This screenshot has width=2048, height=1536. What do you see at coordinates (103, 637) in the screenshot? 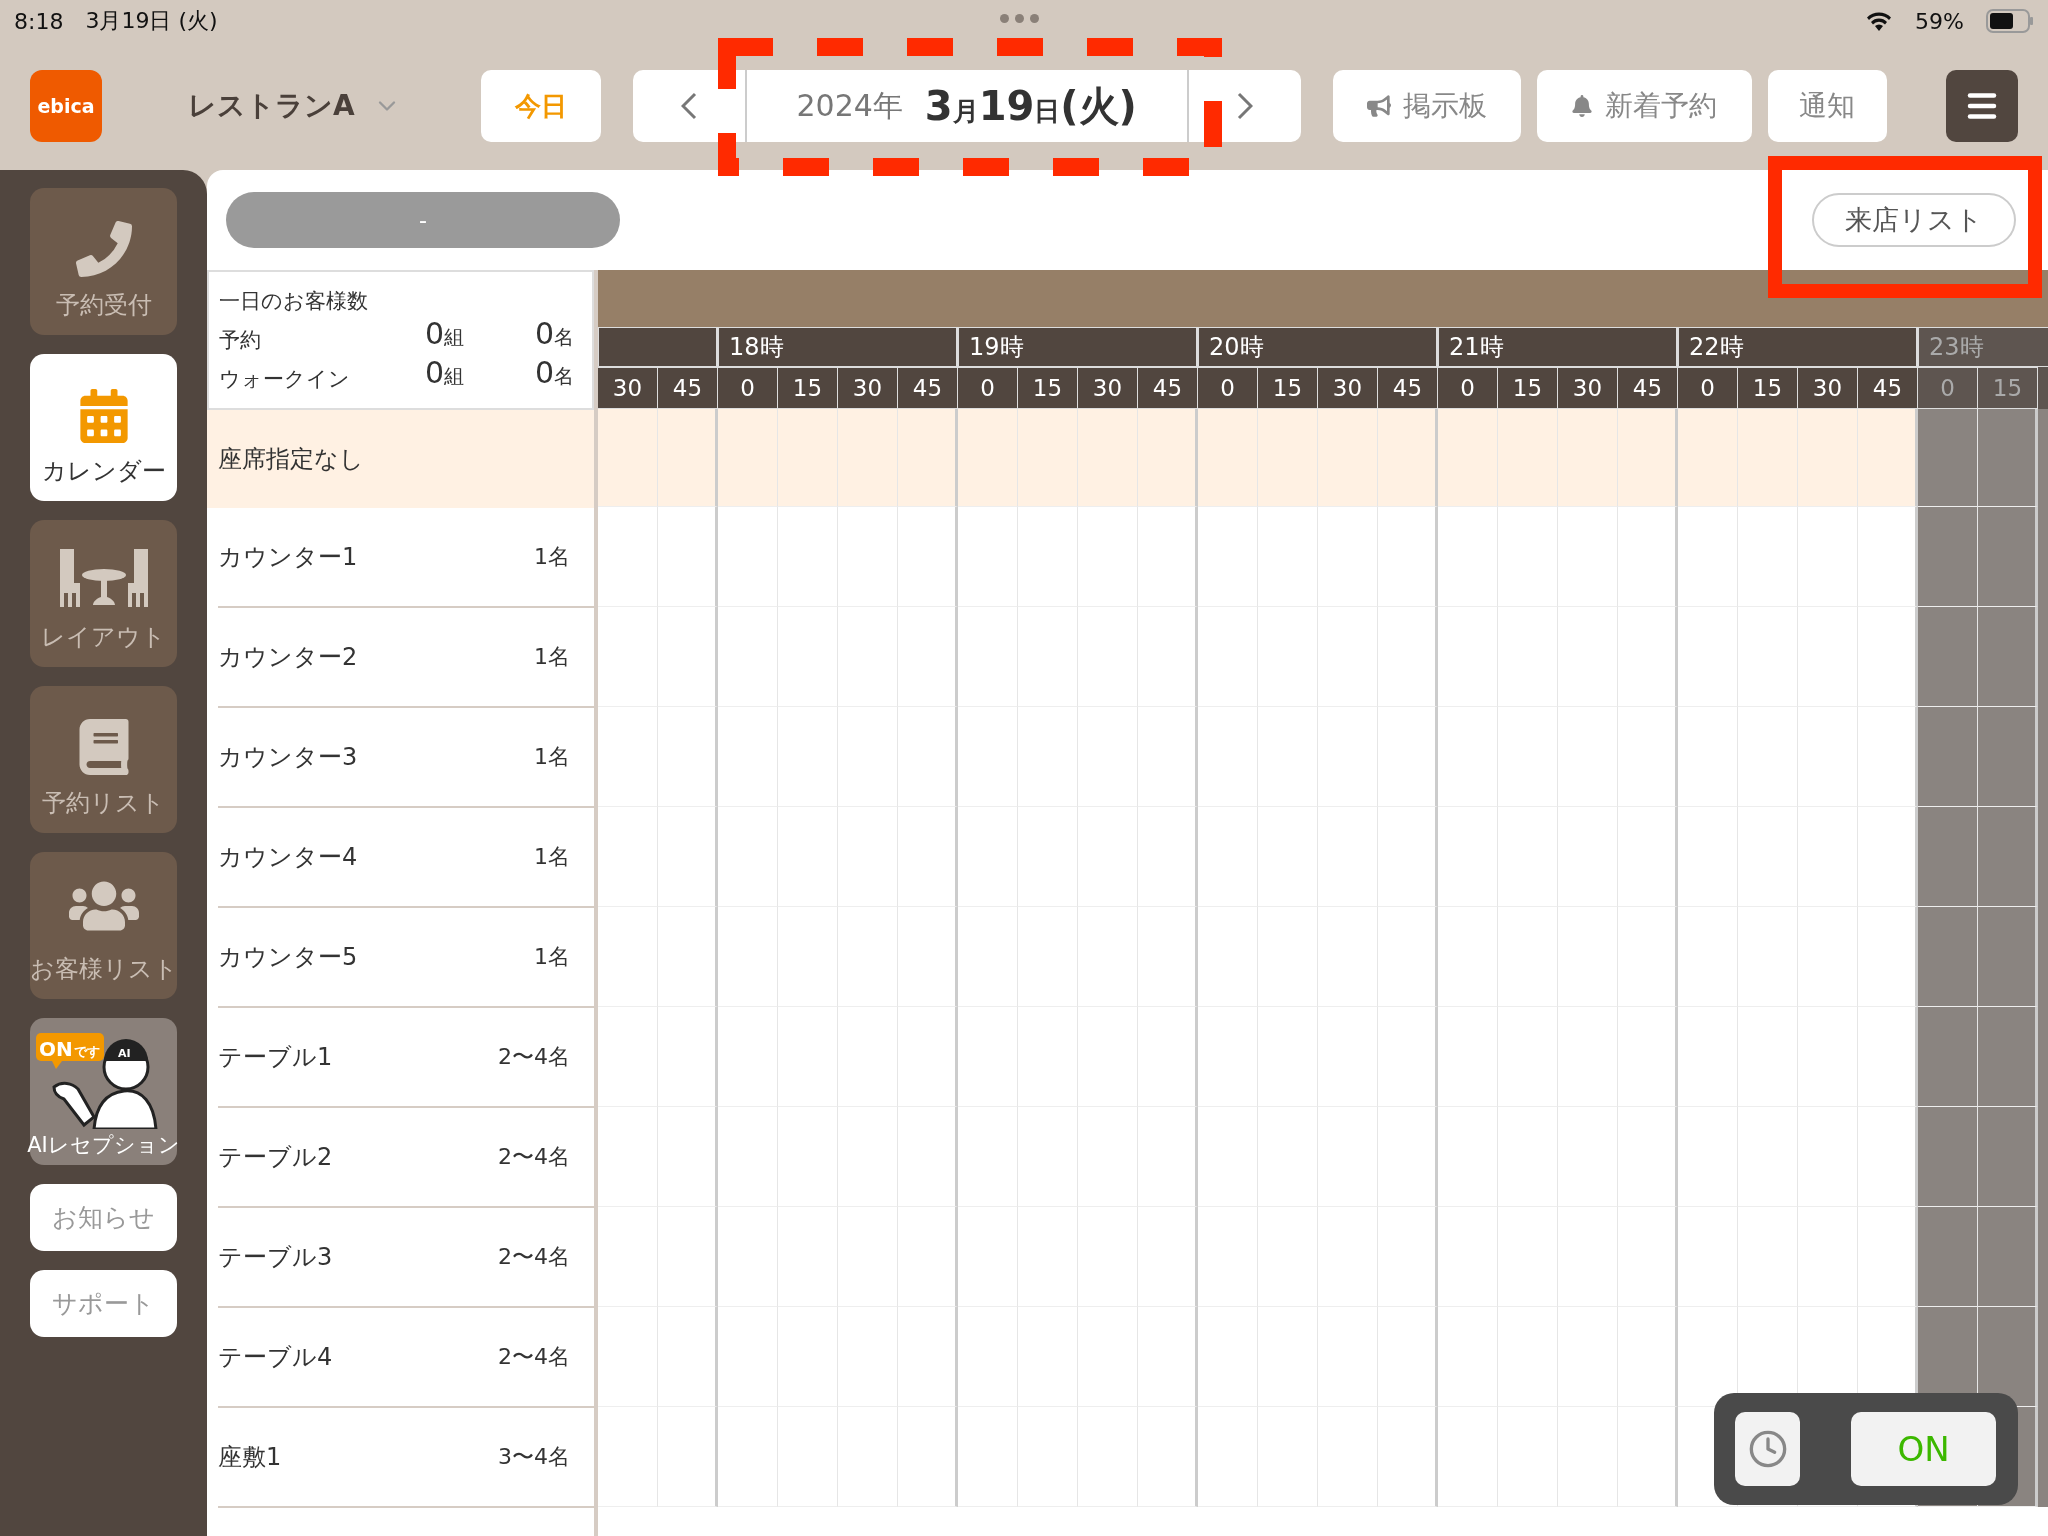
I see `sidebar-label: レイアウト` at bounding box center [103, 637].